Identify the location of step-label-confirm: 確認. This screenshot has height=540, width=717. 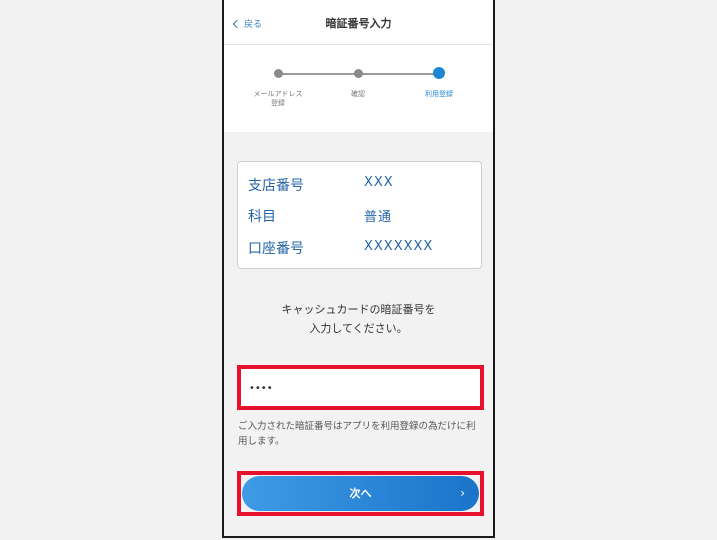
(358, 94).